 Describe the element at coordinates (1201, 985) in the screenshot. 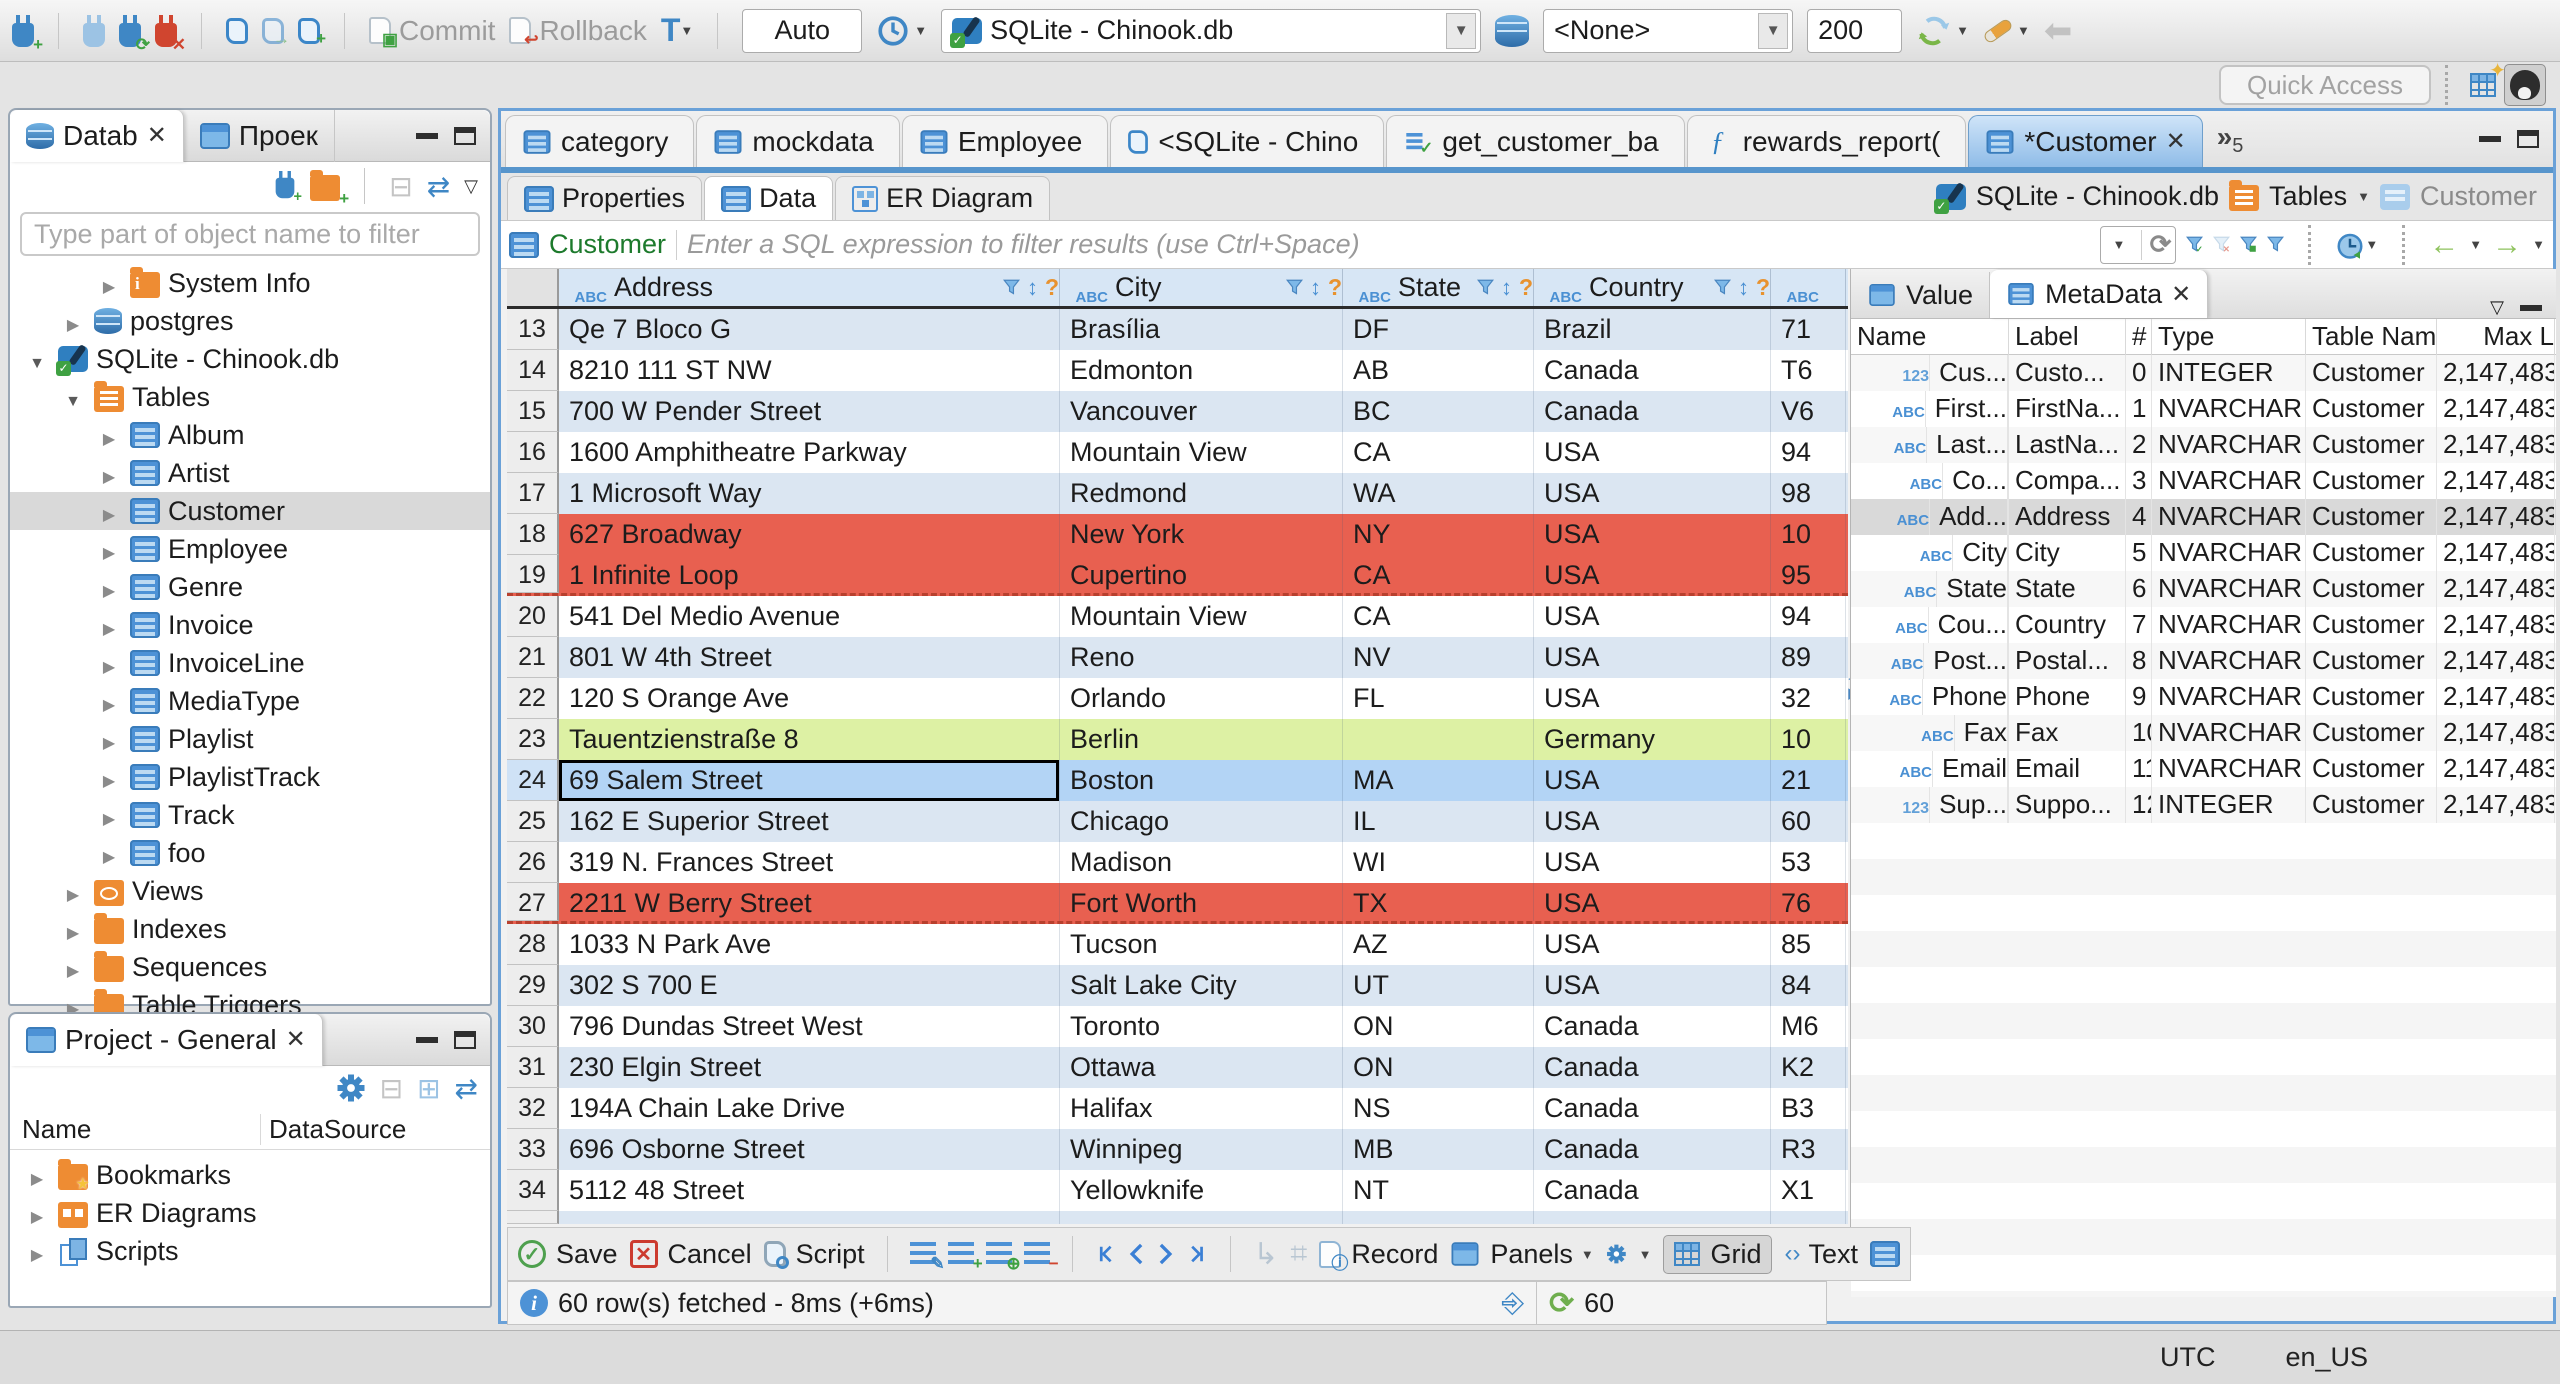

I see `cell-city: Salt Lake City` at that location.